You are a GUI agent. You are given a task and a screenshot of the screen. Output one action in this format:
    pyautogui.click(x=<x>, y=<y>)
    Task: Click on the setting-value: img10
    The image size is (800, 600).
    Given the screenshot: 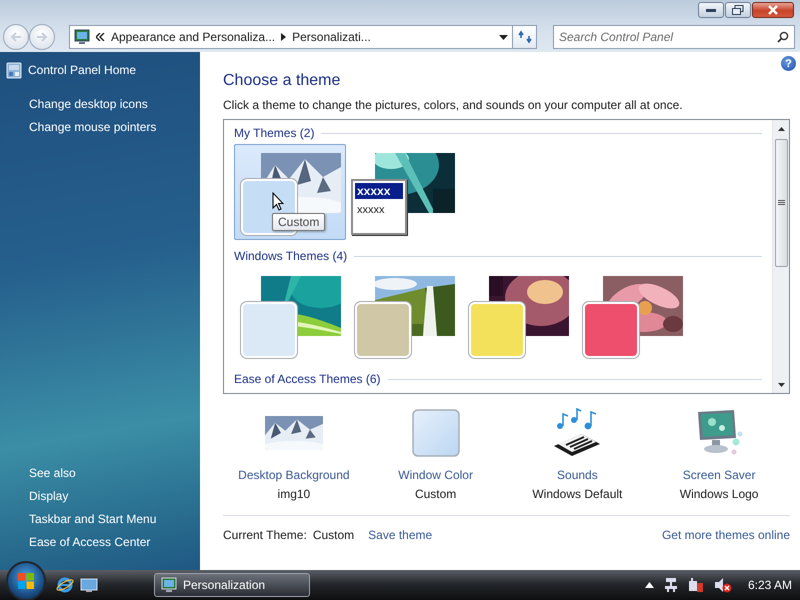 What is the action you would take?
    pyautogui.click(x=294, y=494)
    